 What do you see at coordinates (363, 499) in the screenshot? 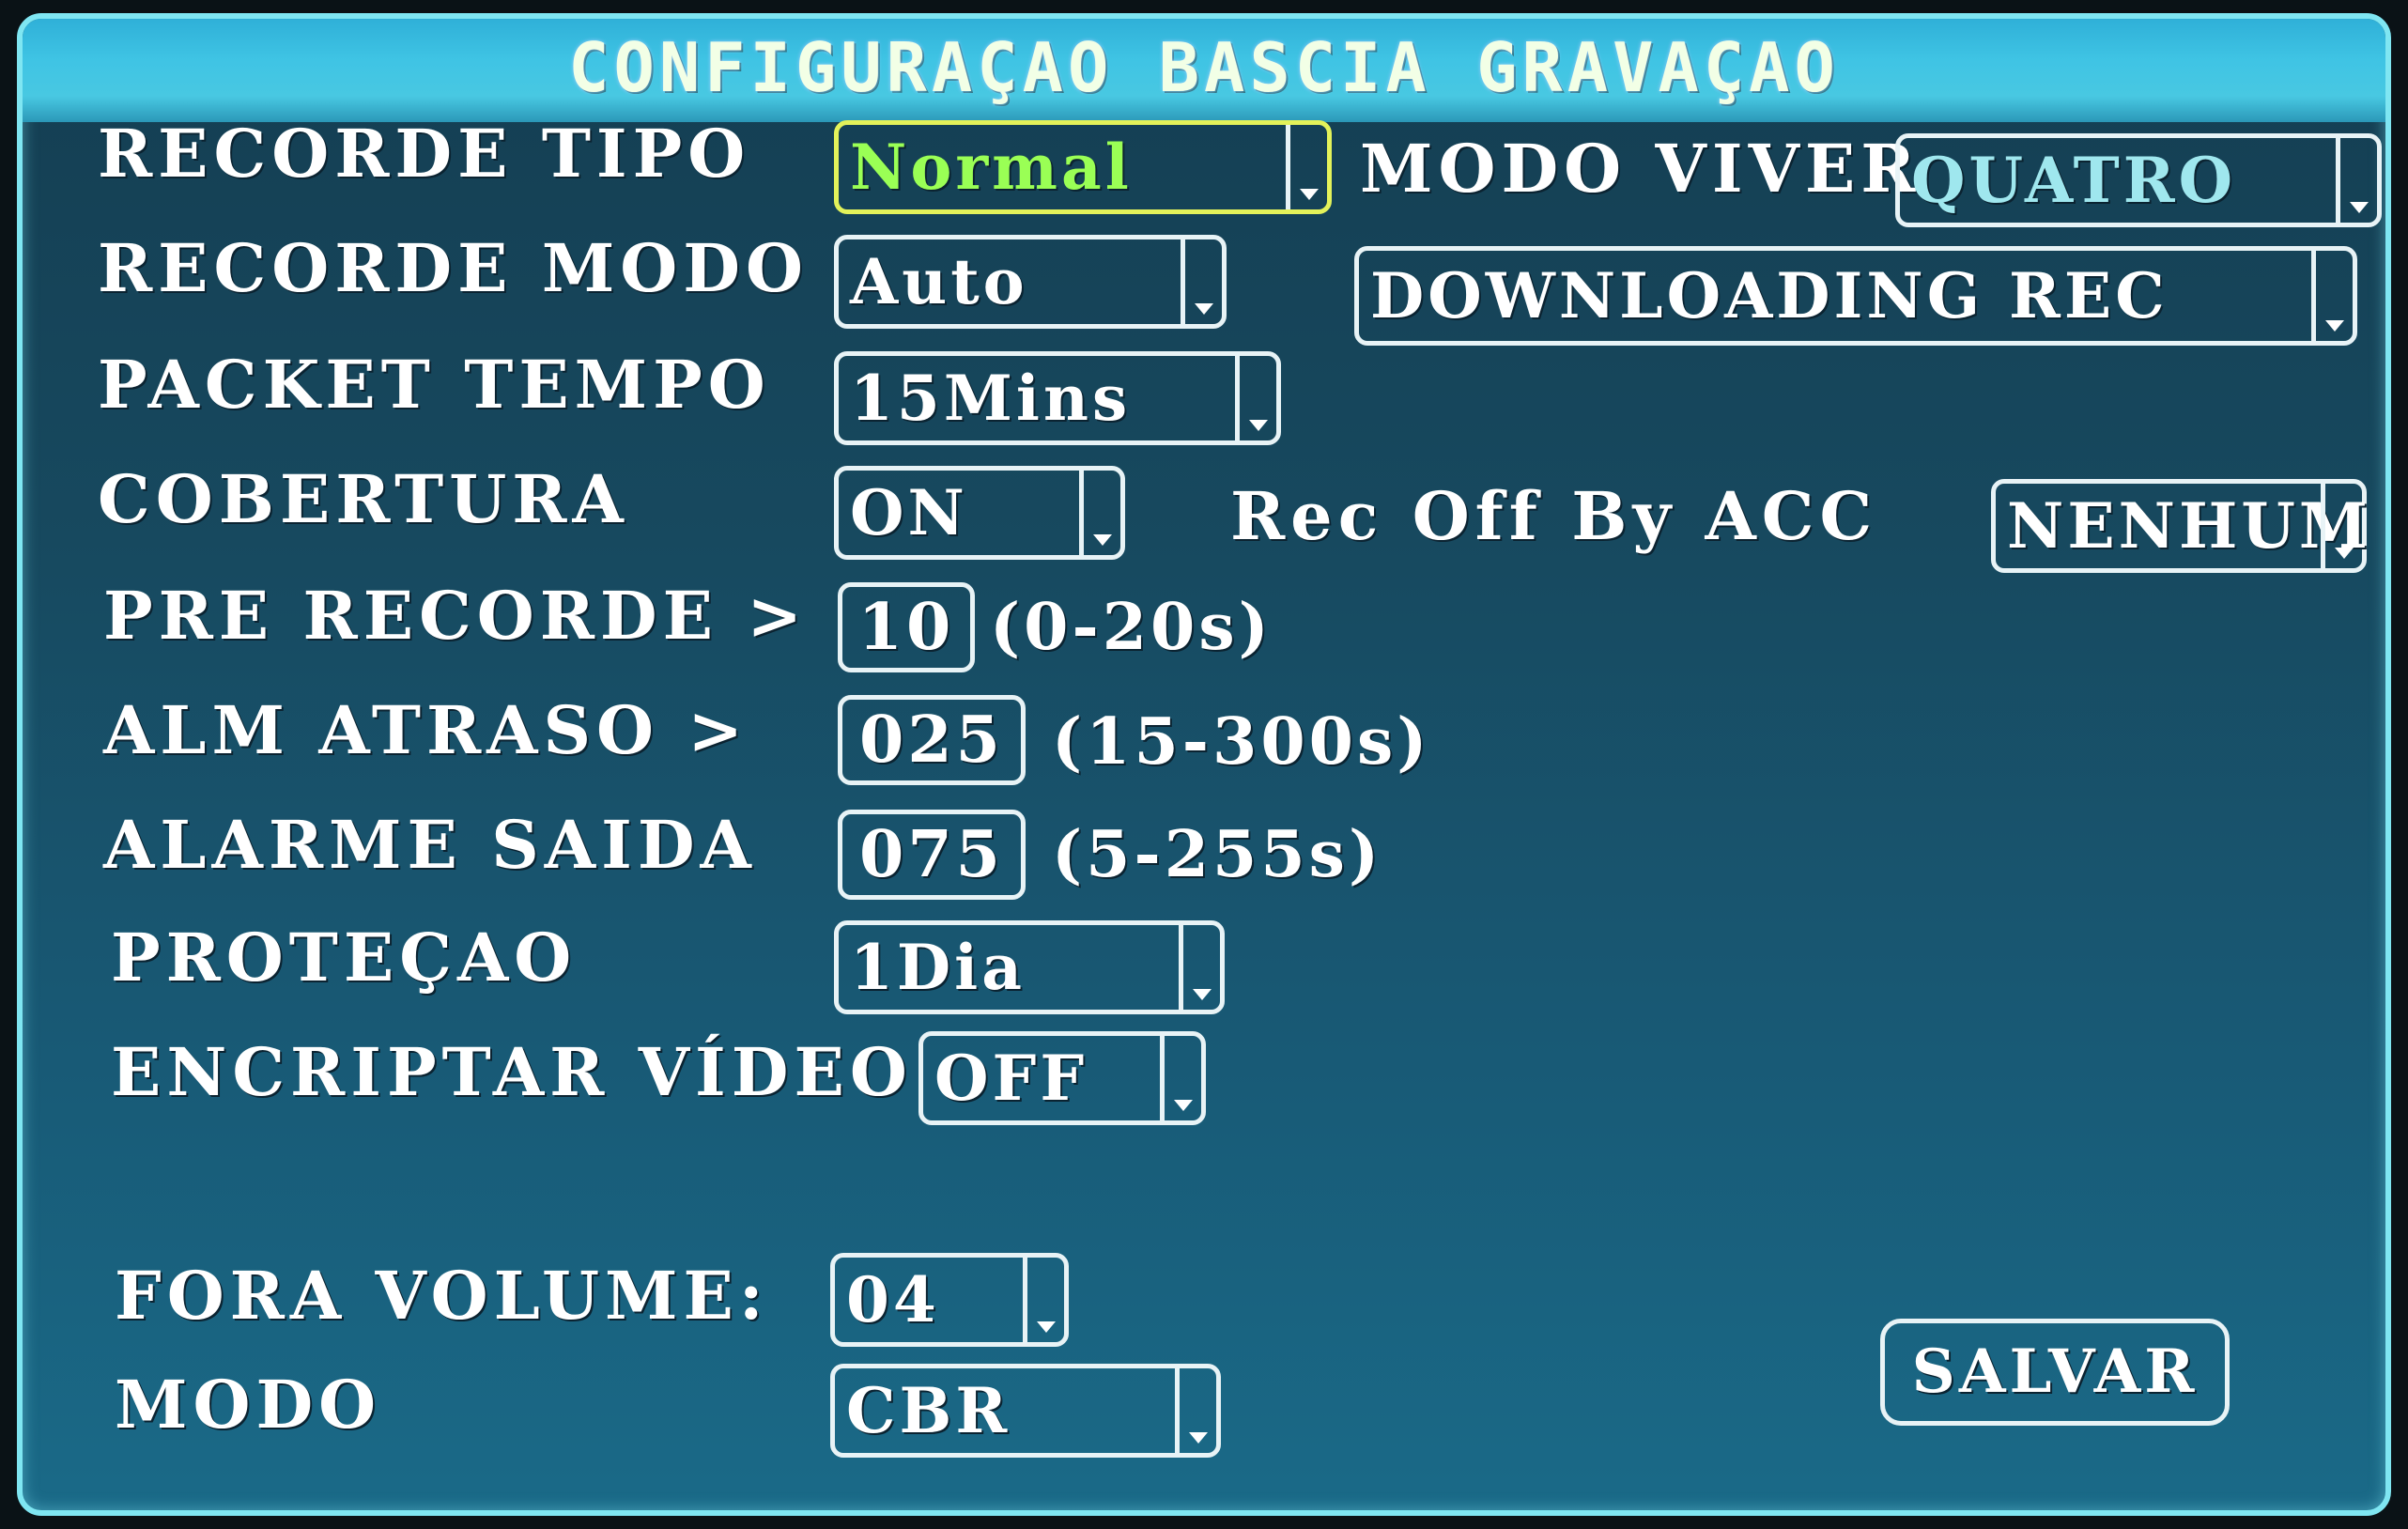
I see `overwrite-label: COBERTURA` at bounding box center [363, 499].